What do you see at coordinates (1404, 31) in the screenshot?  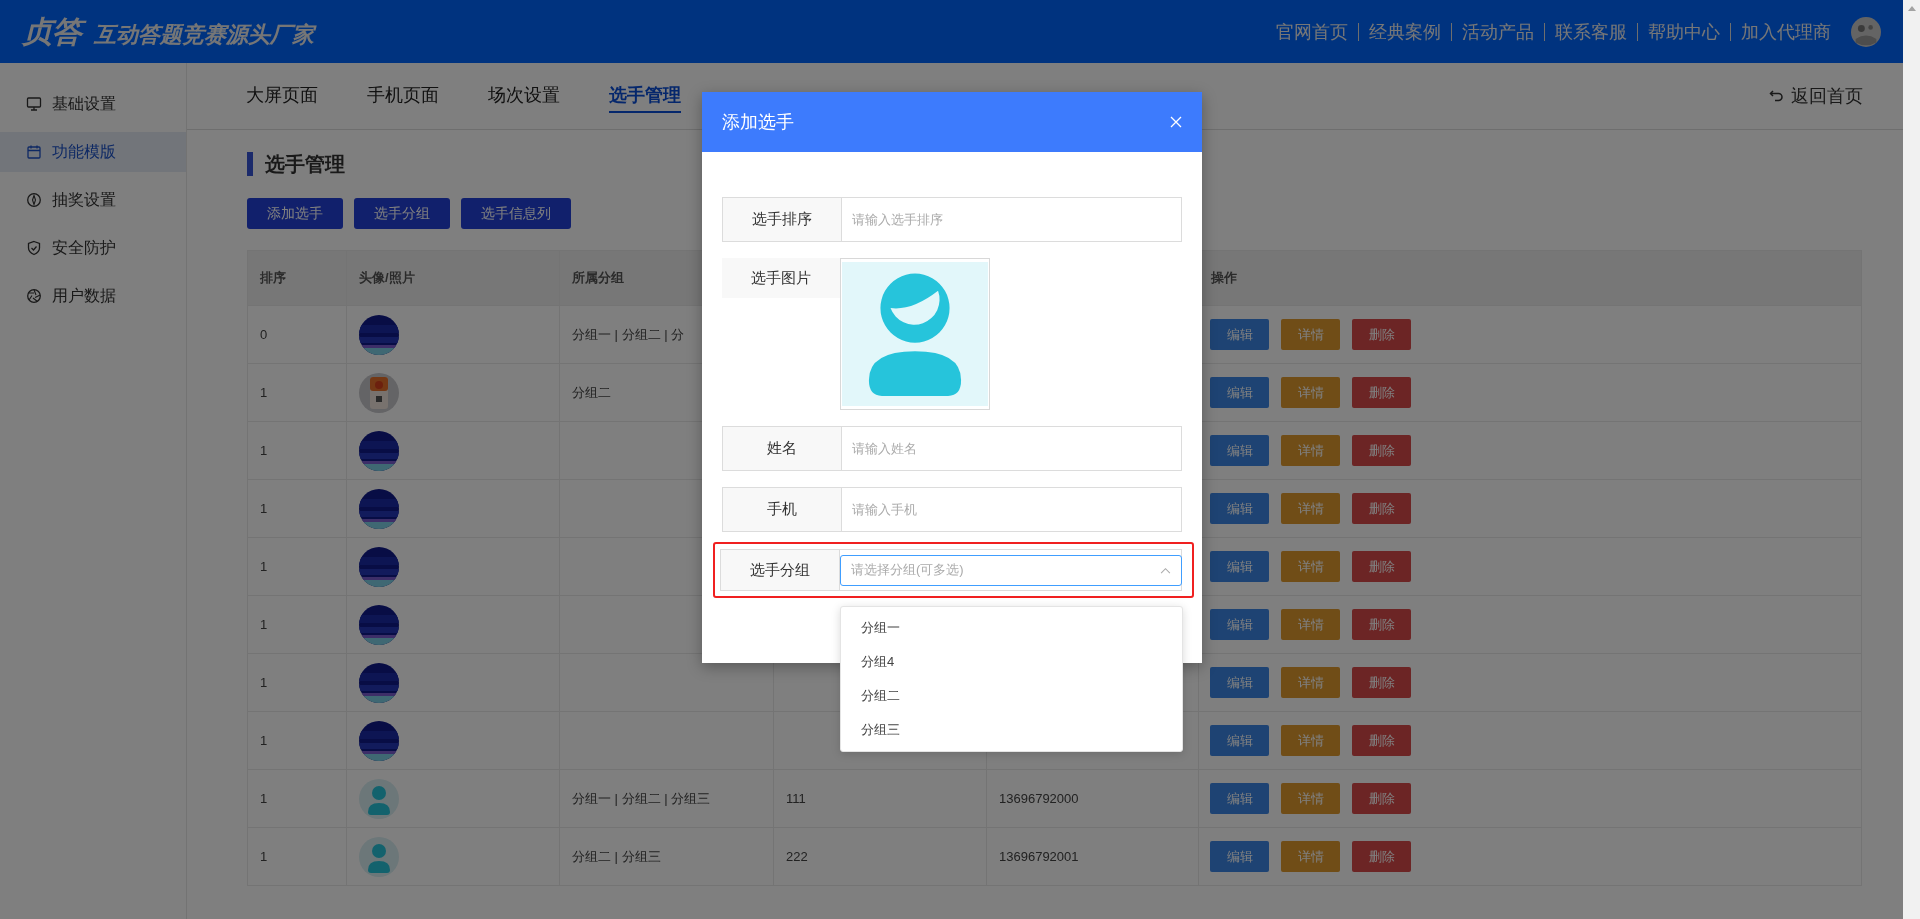 I see `nav-link: 经典案例` at bounding box center [1404, 31].